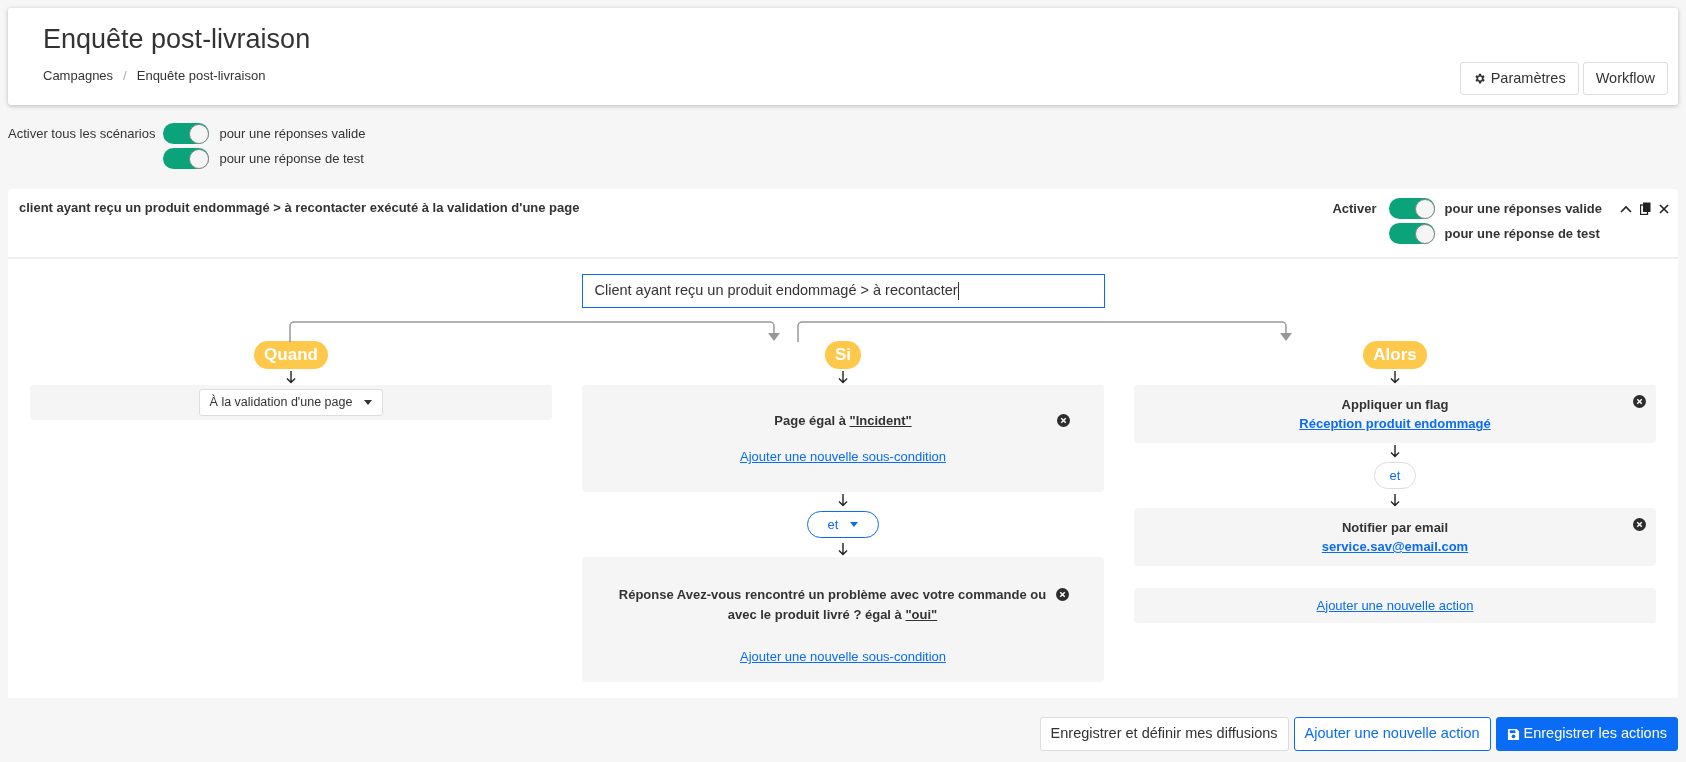  Describe the element at coordinates (1586, 734) in the screenshot. I see `footer-button: Enregistrer les actions` at that location.